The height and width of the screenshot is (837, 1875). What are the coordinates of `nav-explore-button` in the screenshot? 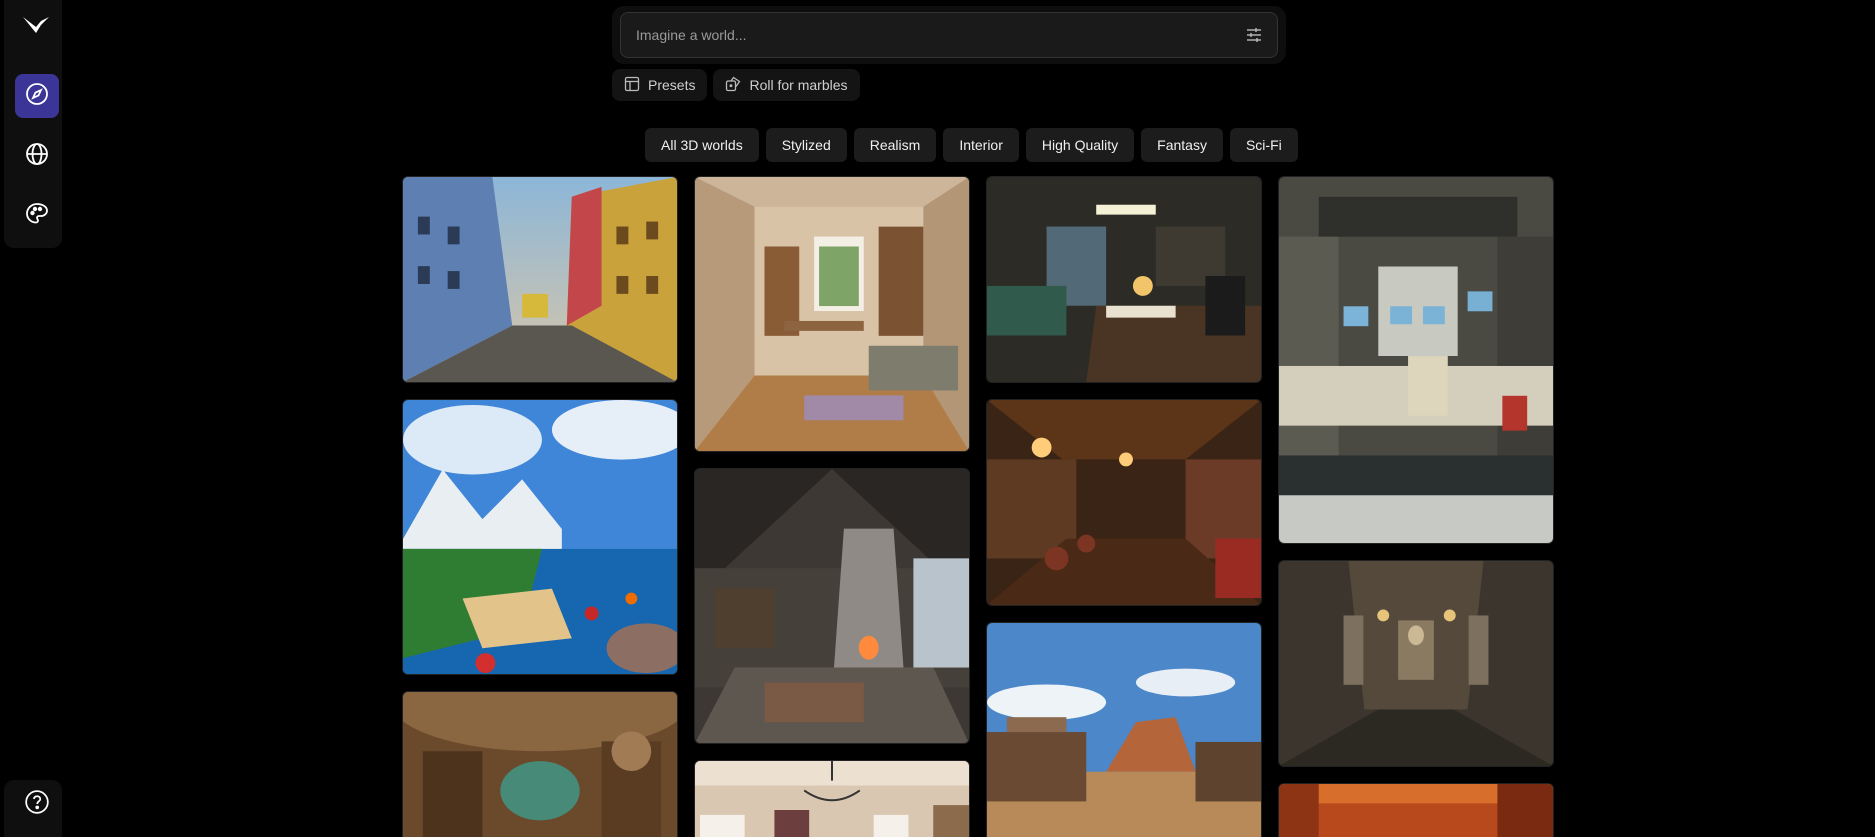 It's located at (37, 96).